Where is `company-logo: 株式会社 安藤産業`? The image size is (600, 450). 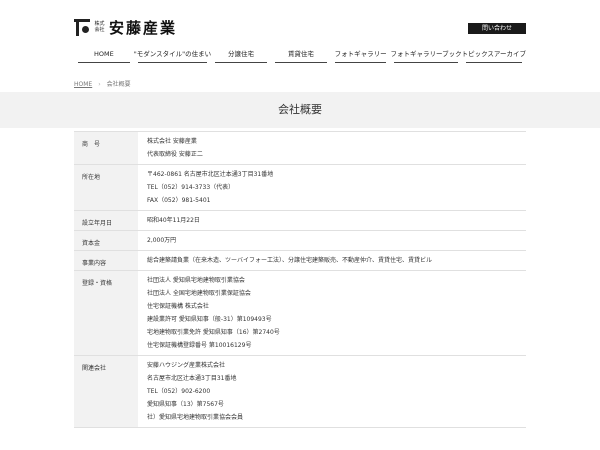 company-logo: 株式会社 安藤産業 is located at coordinates (125, 27).